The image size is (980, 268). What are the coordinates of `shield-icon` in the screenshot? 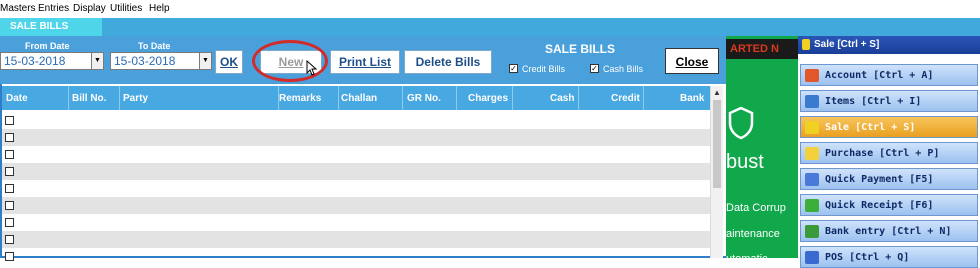 It's located at (741, 123).